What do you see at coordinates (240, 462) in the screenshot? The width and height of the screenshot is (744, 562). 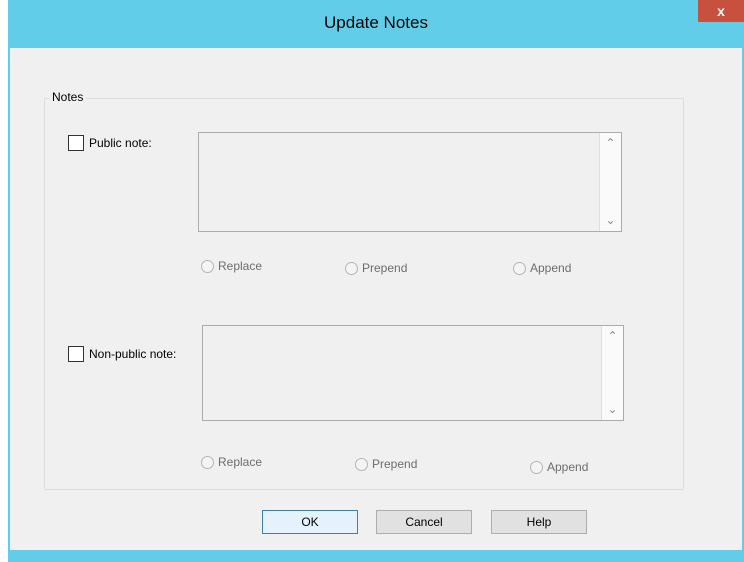 I see `nonpublic-replace-label: Replace` at bounding box center [240, 462].